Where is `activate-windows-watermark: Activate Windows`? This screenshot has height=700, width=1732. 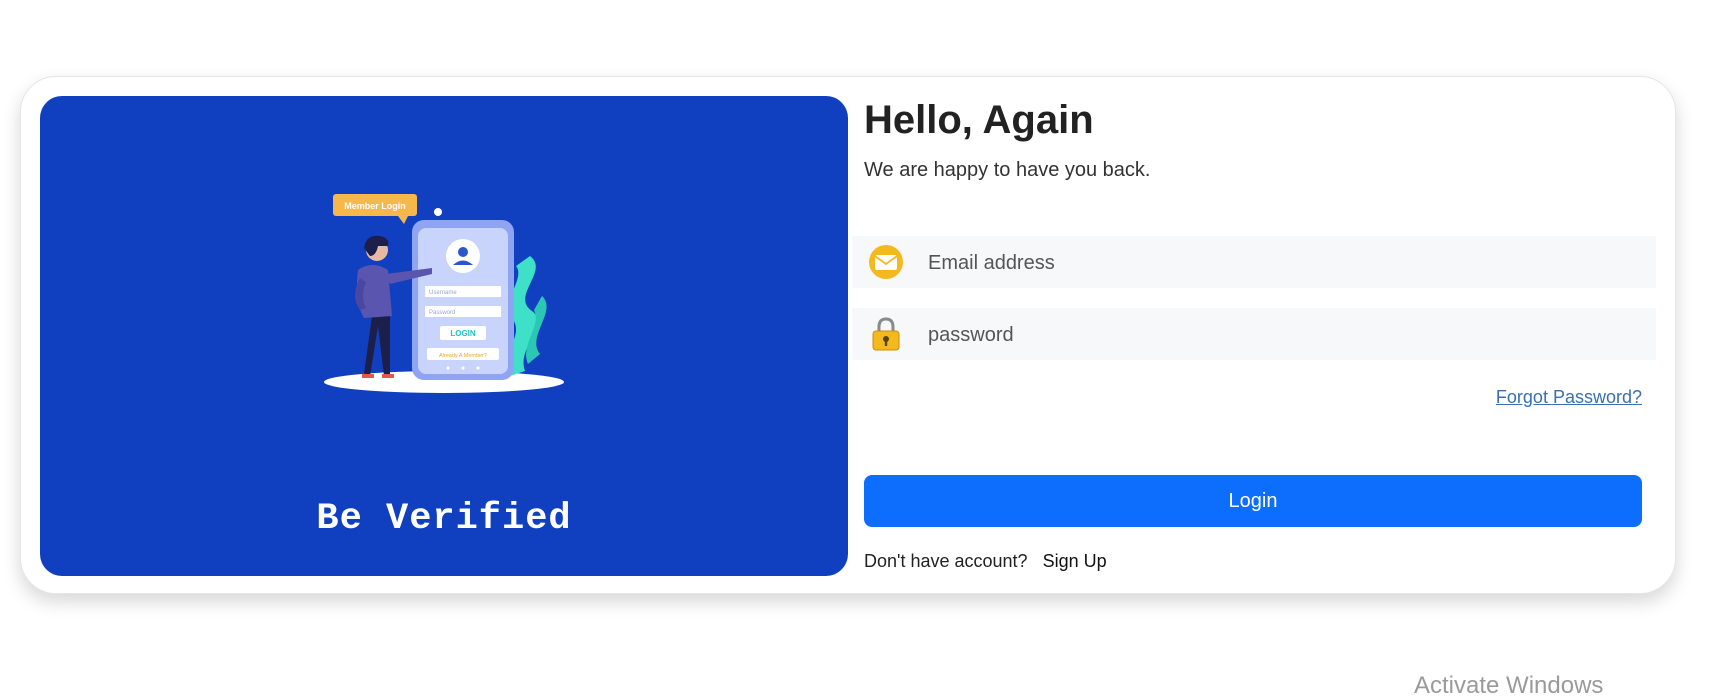
activate-windows-watermark: Activate Windows is located at coordinates (1509, 685).